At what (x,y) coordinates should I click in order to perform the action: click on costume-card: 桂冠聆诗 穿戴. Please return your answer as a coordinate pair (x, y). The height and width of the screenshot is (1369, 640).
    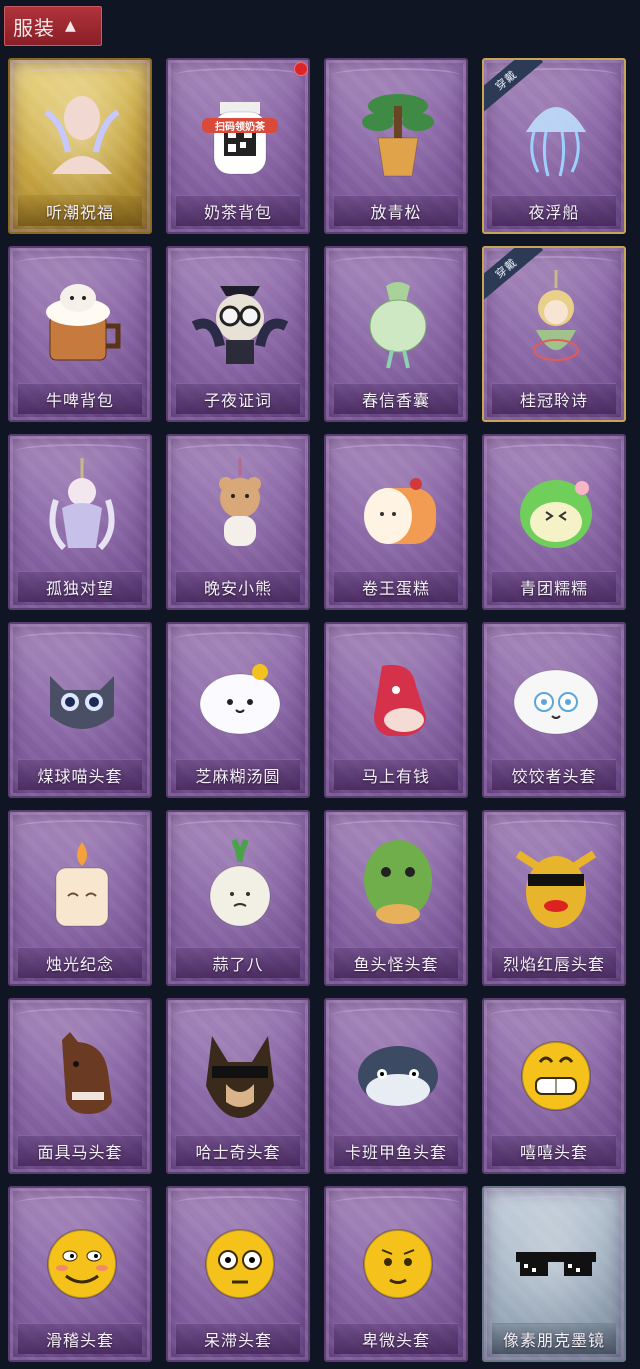
    Looking at the image, I should click on (554, 334).